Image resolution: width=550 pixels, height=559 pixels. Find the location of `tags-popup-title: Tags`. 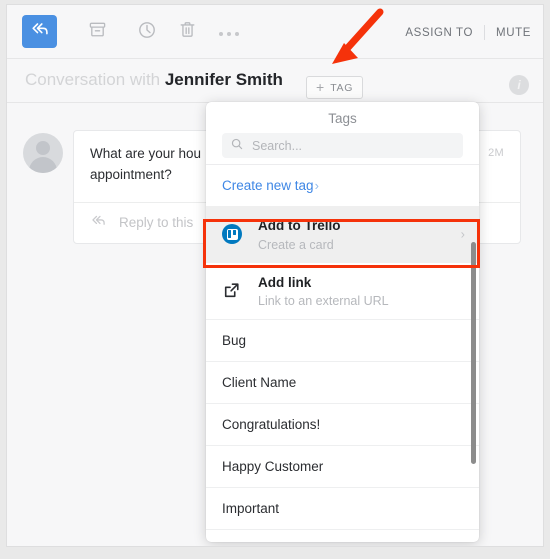

tags-popup-title: Tags is located at coordinates (342, 118).